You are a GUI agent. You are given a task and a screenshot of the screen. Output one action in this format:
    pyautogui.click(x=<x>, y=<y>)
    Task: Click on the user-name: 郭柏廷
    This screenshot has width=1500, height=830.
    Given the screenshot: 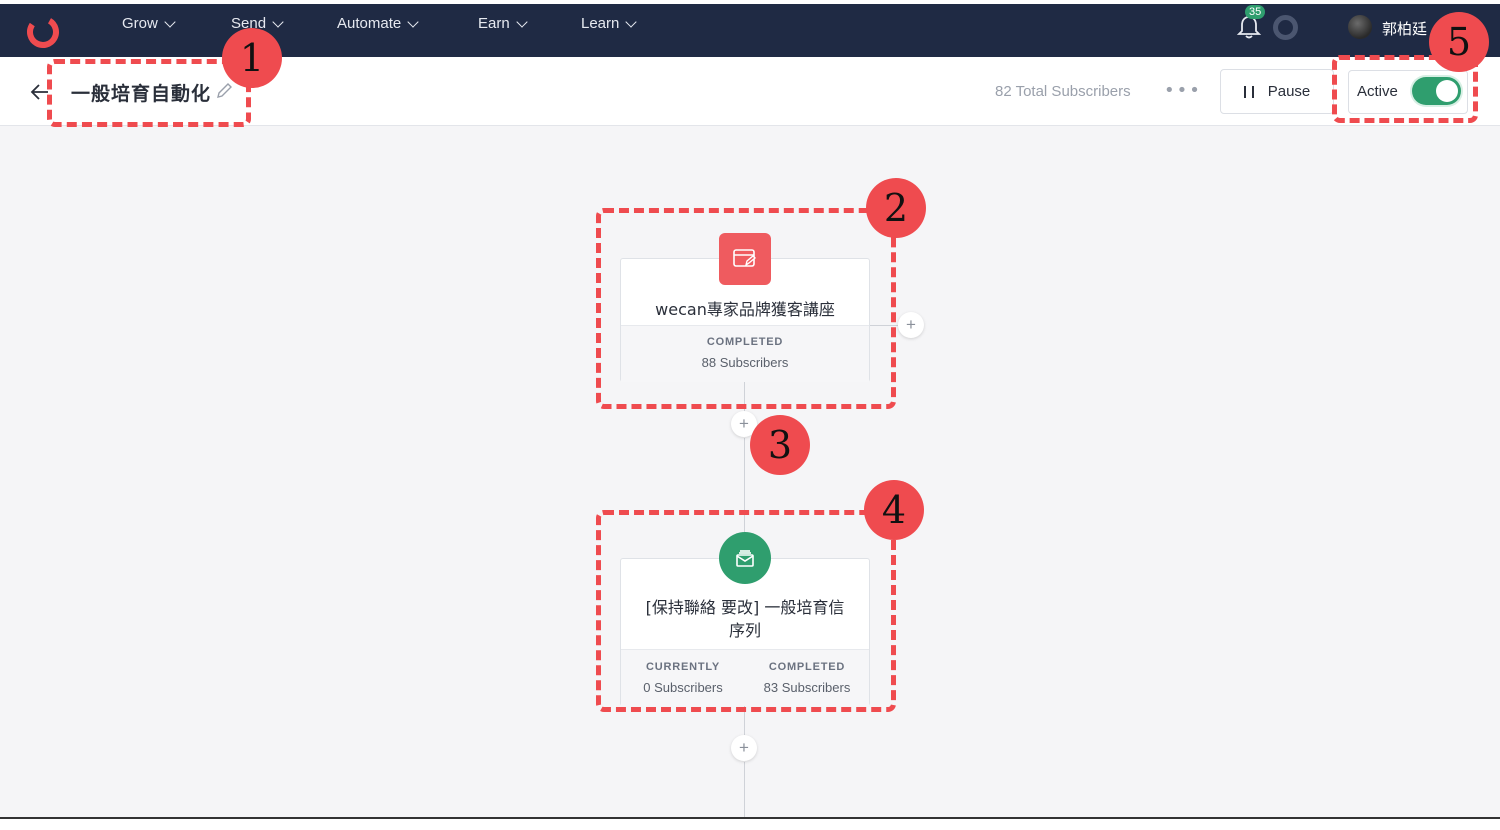 What is the action you would take?
    pyautogui.click(x=1404, y=28)
    